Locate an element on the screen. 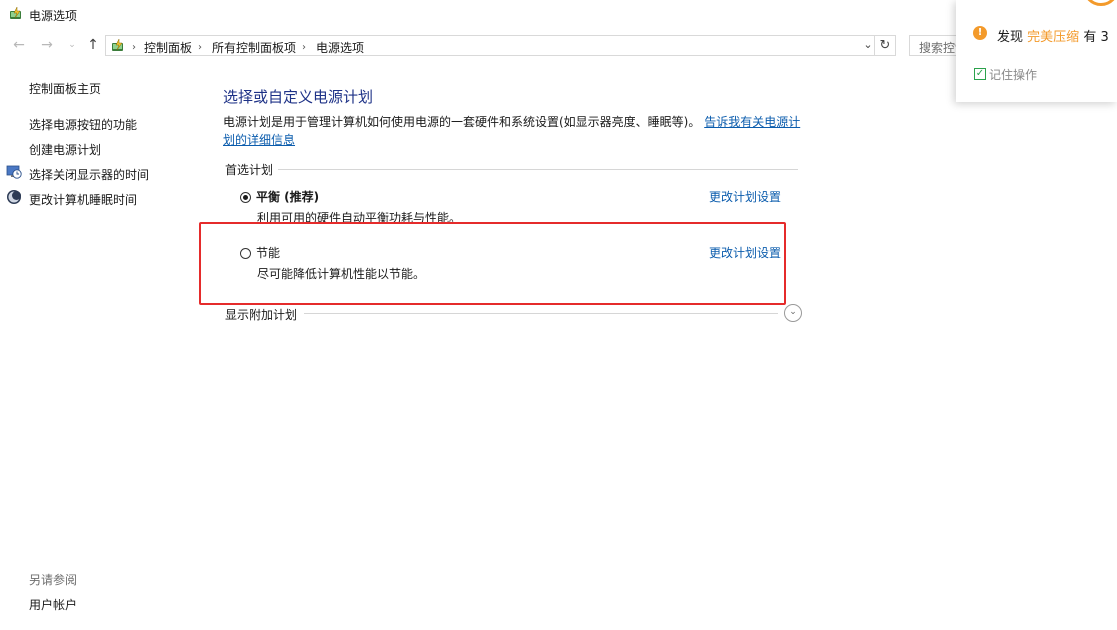  popup-text-accent: 完美压缩 is located at coordinates (1053, 37).